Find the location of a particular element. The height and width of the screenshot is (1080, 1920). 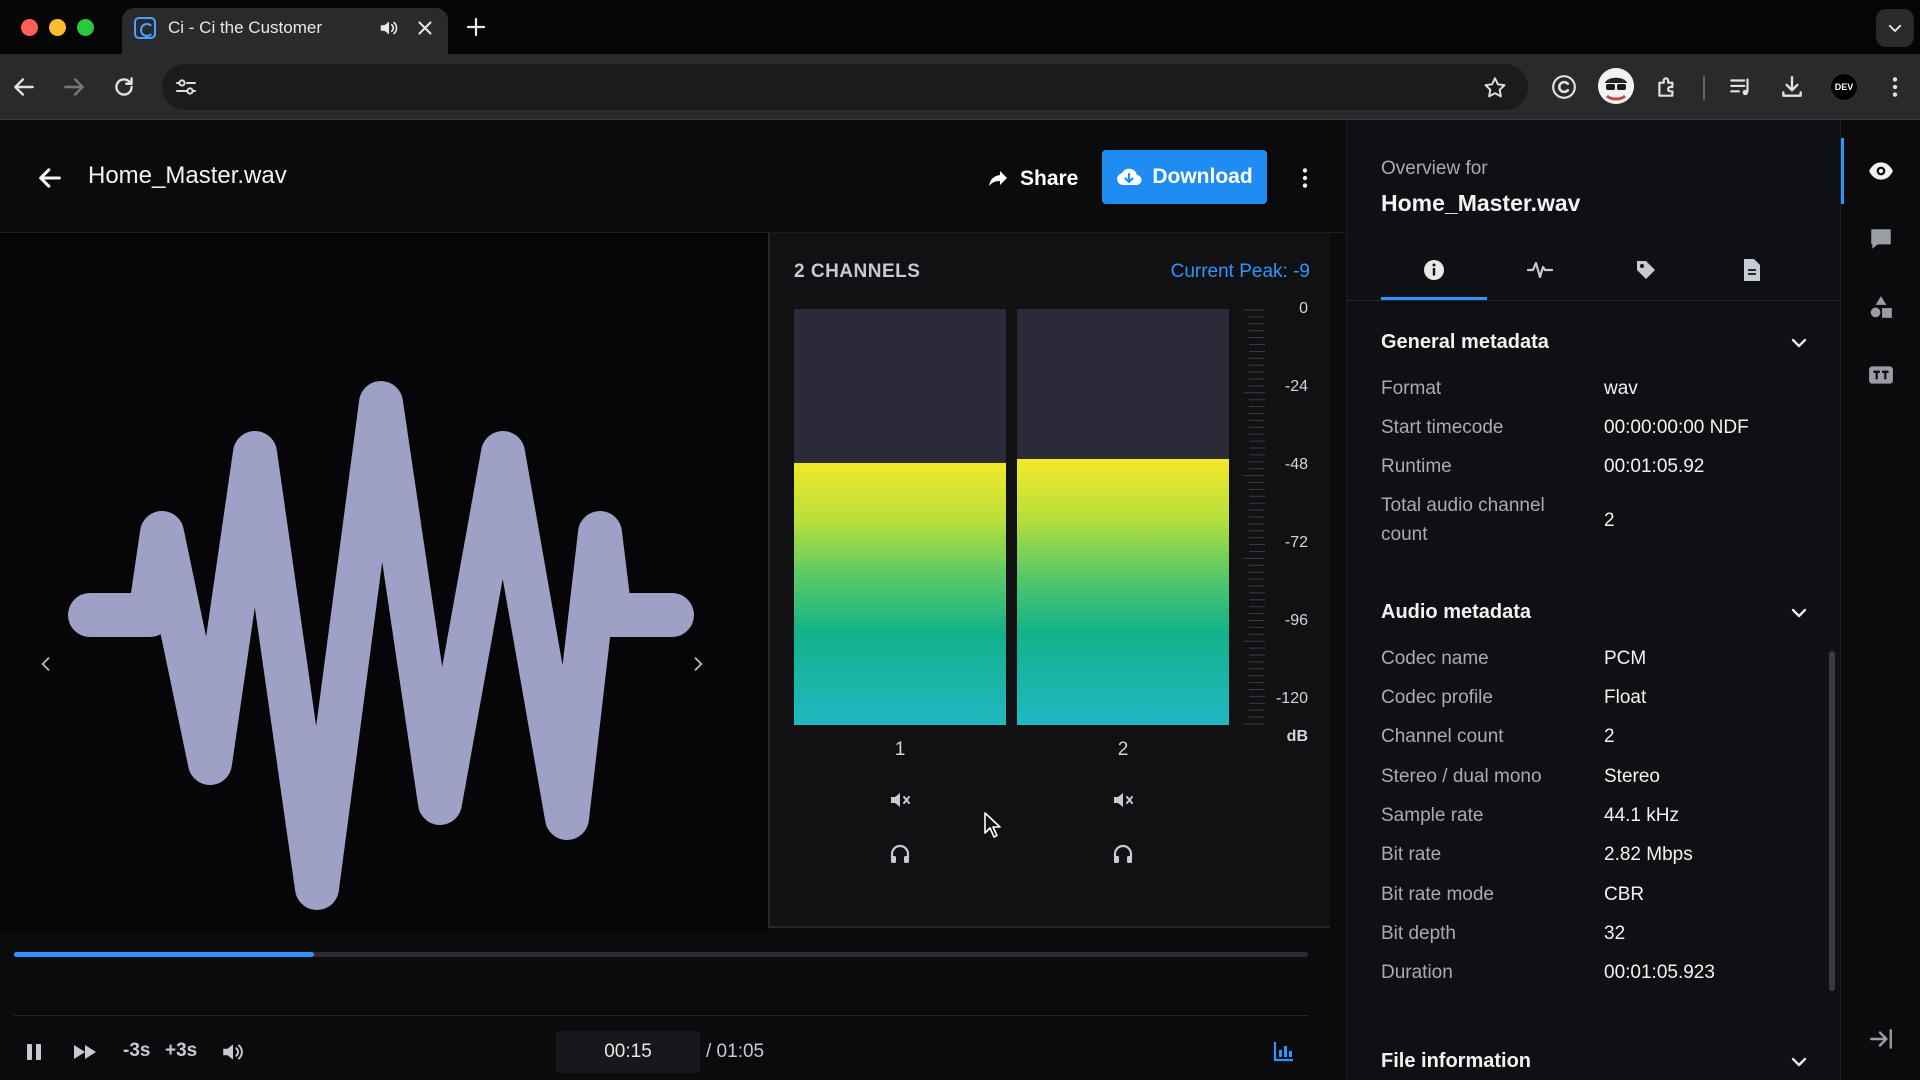

media-control-icon is located at coordinates (1741, 87).